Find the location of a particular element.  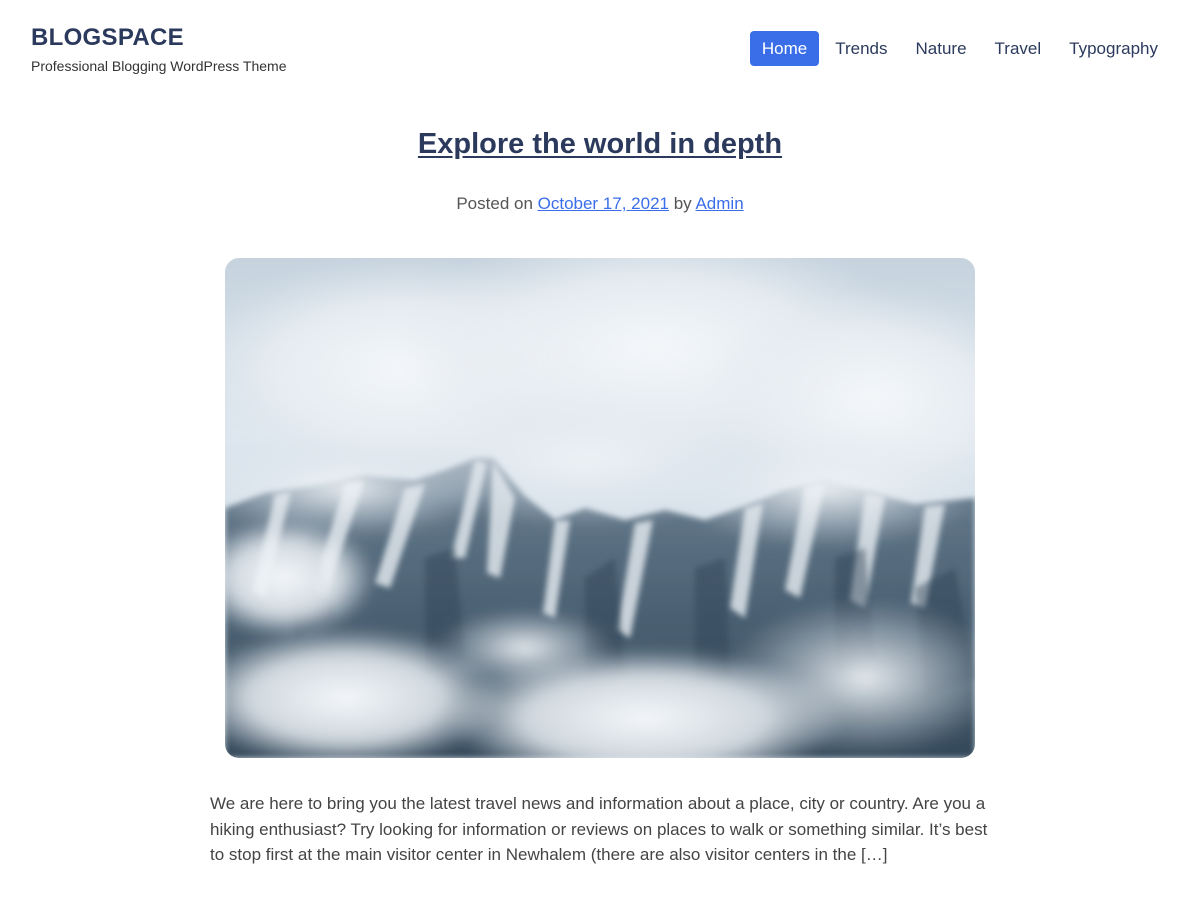

post-title: Explore the world in depth is located at coordinates (600, 144).